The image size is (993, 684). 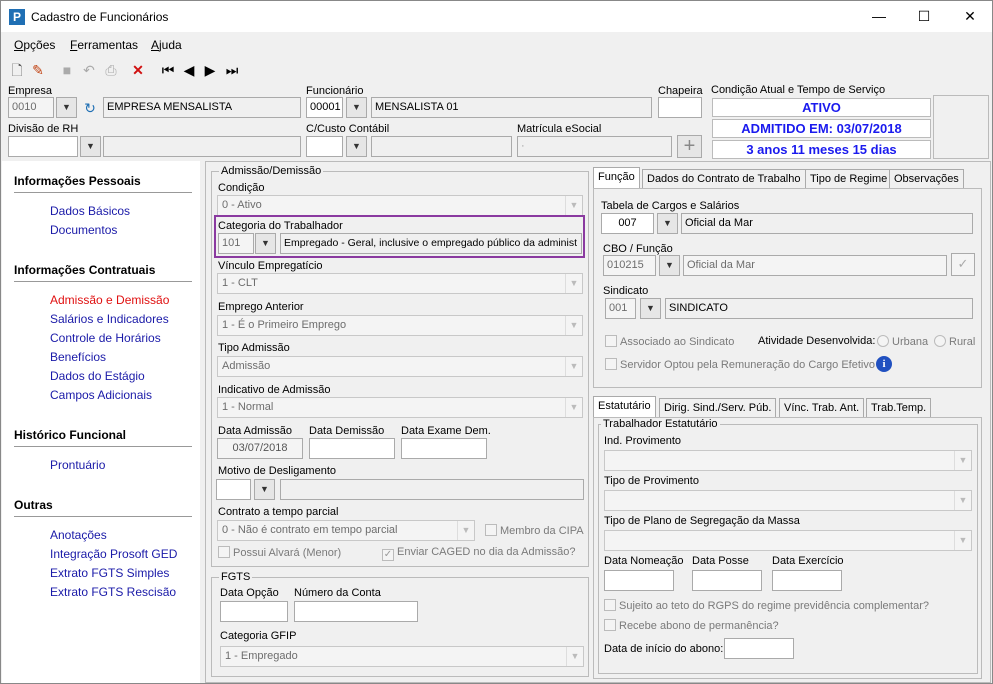 I want to click on sidebar-item-campos-adicionais: Campos Adicionais, so click(x=101, y=395).